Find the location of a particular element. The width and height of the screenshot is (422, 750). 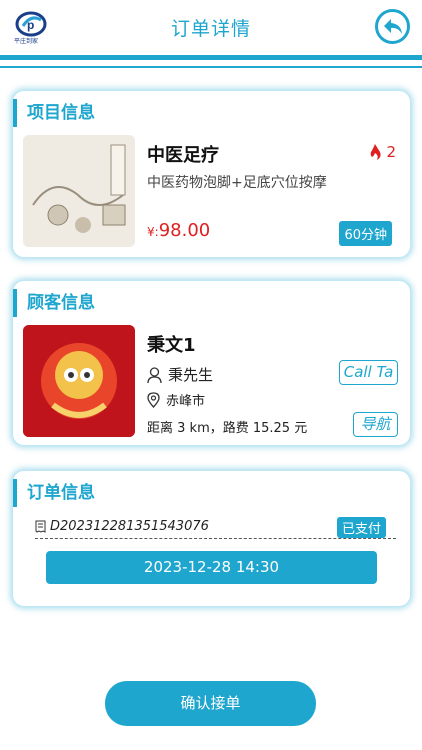

customer-contact: 秉先生 is located at coordinates (180, 374).